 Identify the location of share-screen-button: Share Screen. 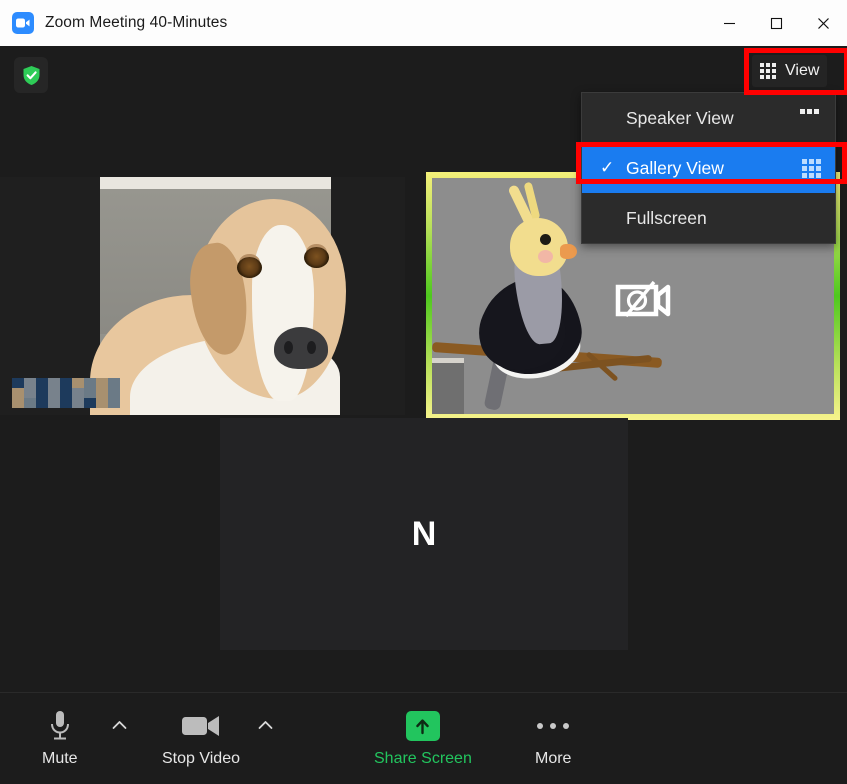
(423, 738).